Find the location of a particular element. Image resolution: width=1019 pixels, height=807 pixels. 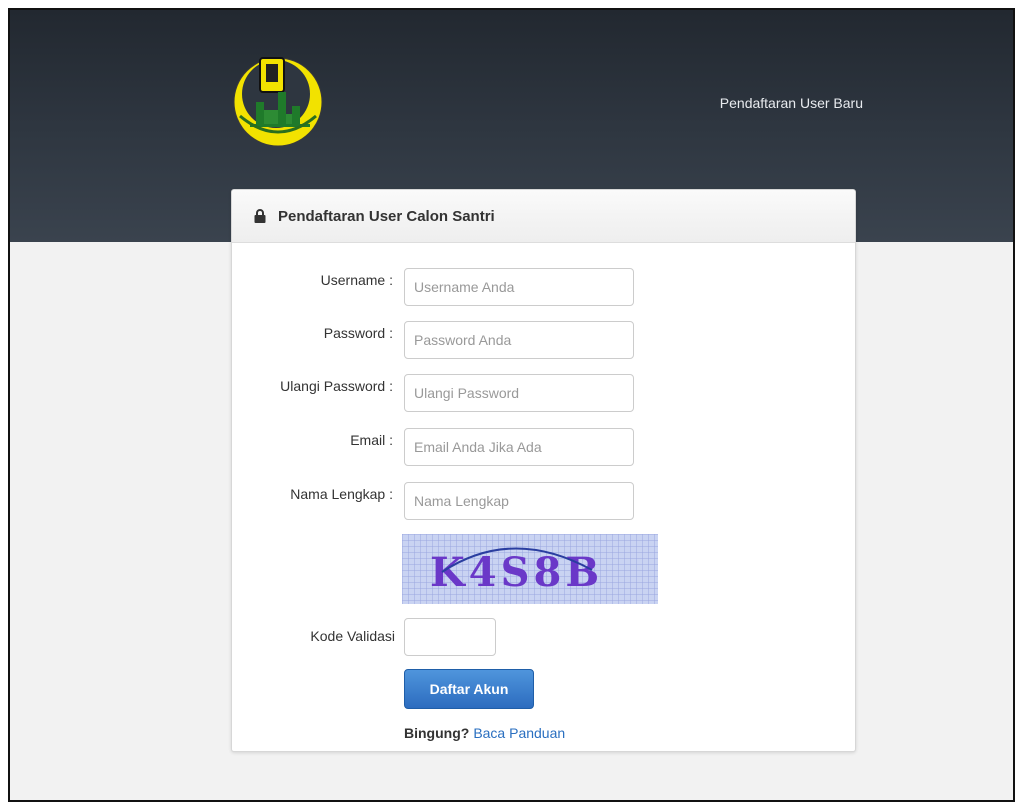

nav-link-register: Pendaftaran User Baru is located at coordinates (791, 103).